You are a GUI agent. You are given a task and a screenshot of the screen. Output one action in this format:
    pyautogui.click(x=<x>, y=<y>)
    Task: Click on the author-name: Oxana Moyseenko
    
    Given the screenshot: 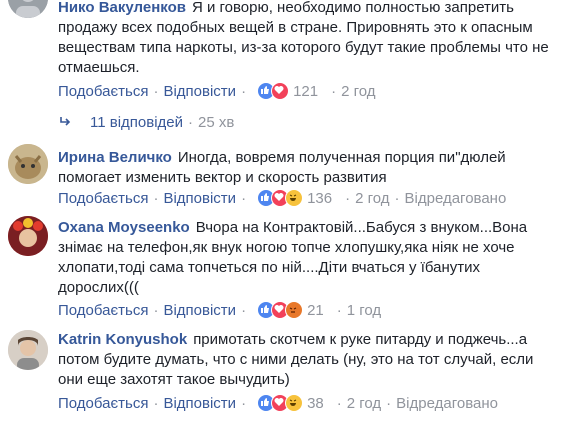 What is the action you would take?
    pyautogui.click(x=124, y=227)
    